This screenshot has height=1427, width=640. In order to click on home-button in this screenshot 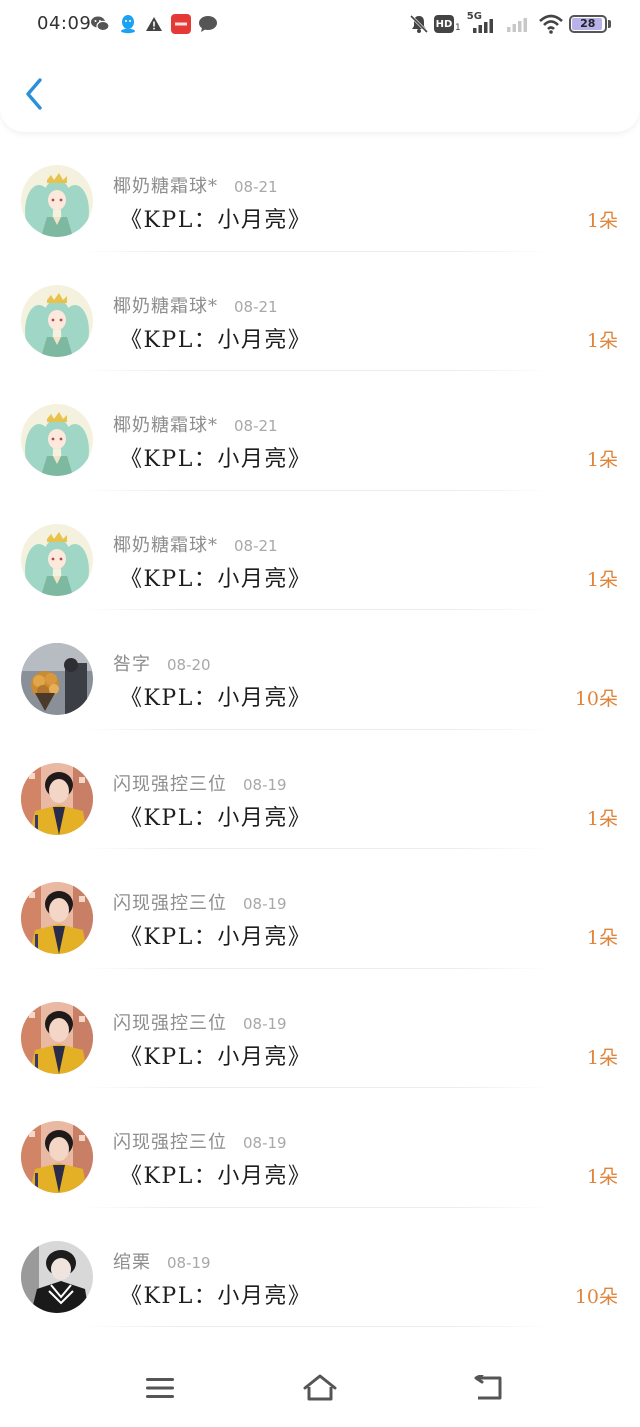, I will do `click(320, 1388)`.